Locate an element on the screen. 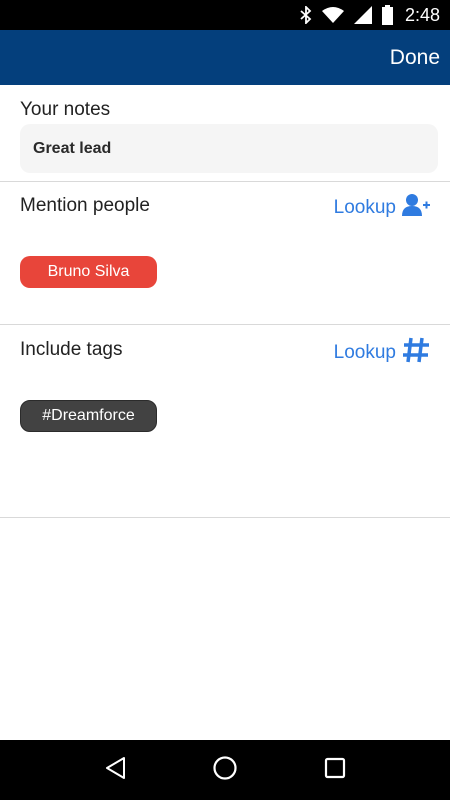 This screenshot has height=800, width=450. notes-label: Your notes is located at coordinates (65, 109).